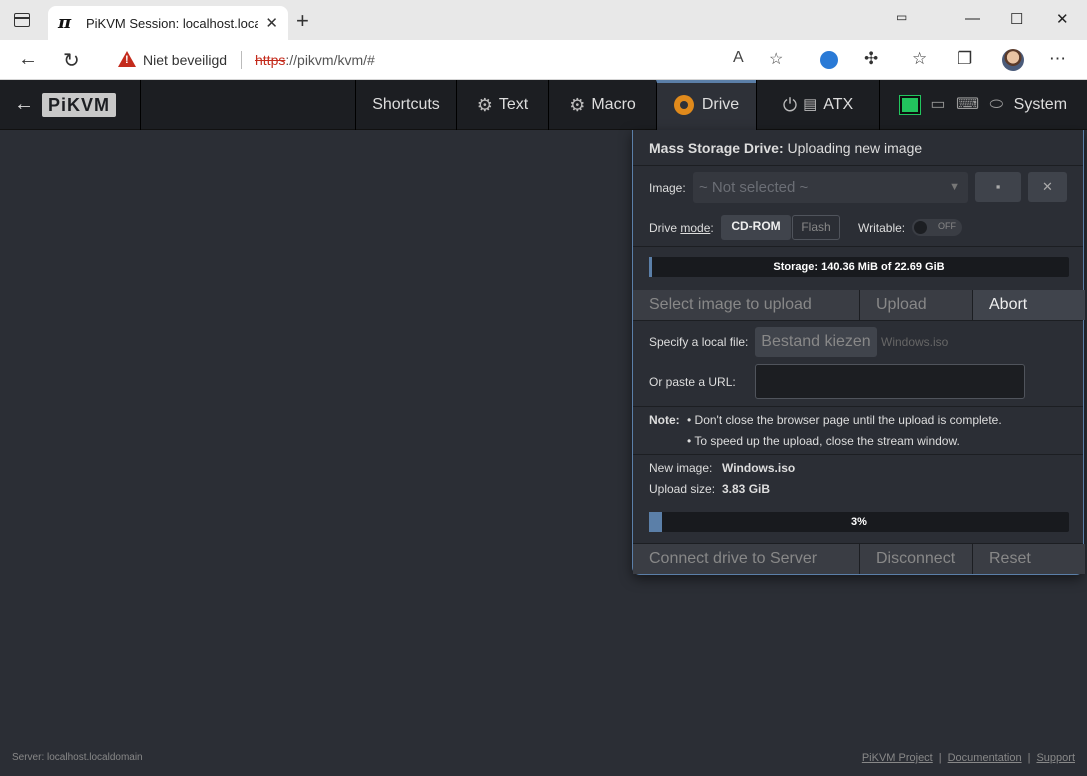 The image size is (1087, 776). What do you see at coordinates (1055, 758) in the screenshot?
I see `support-link: Support` at bounding box center [1055, 758].